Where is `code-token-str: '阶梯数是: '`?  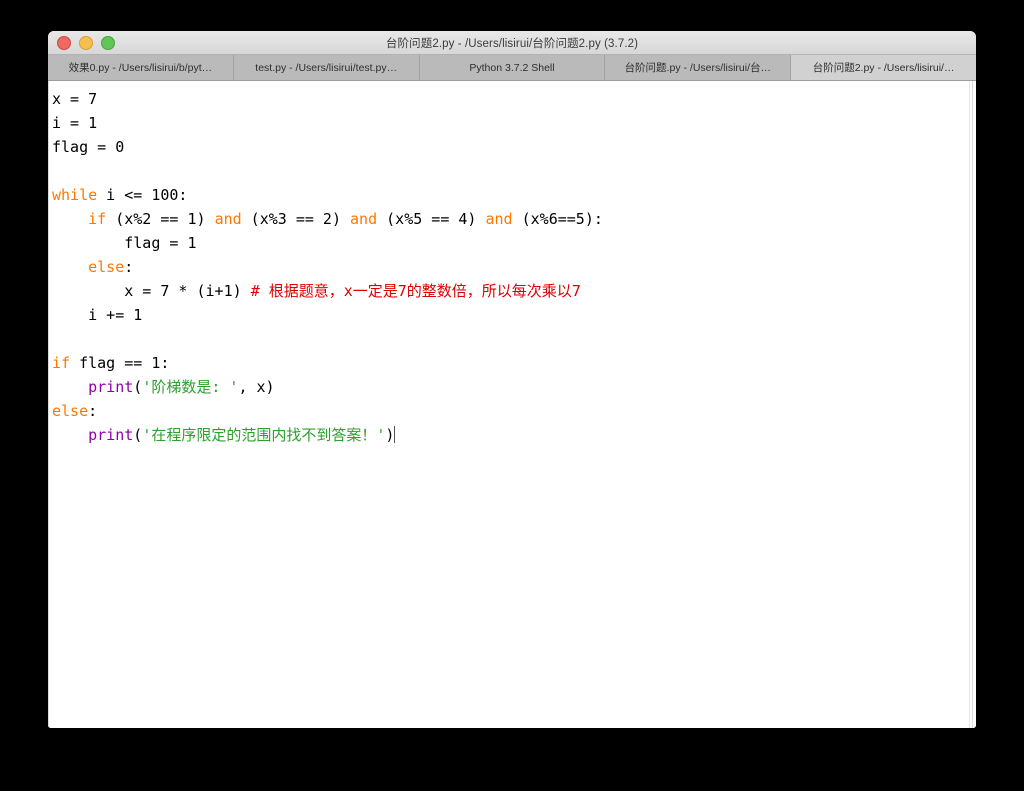 code-token-str: '阶梯数是: ' is located at coordinates (190, 387).